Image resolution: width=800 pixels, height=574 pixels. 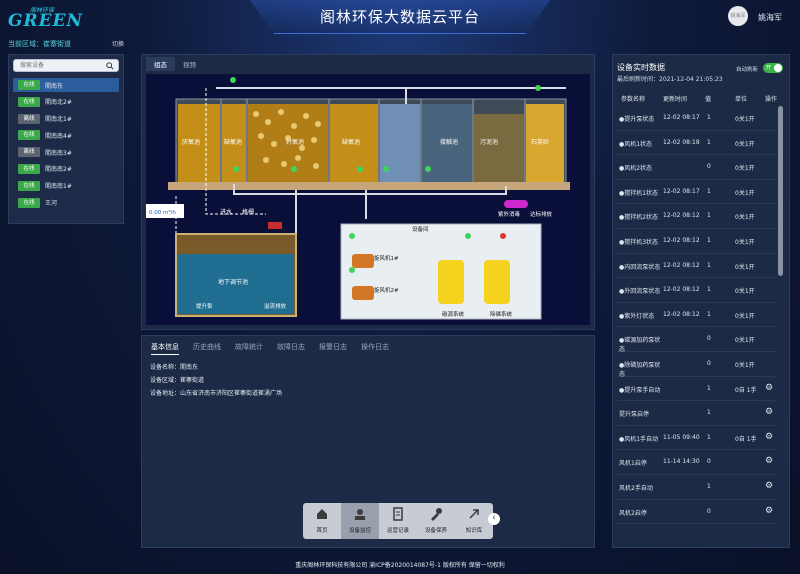 What do you see at coordinates (697, 290) in the screenshot?
I see `table-row: ●外回流泵状态 12-02 08:12 1 0关1开` at bounding box center [697, 290].